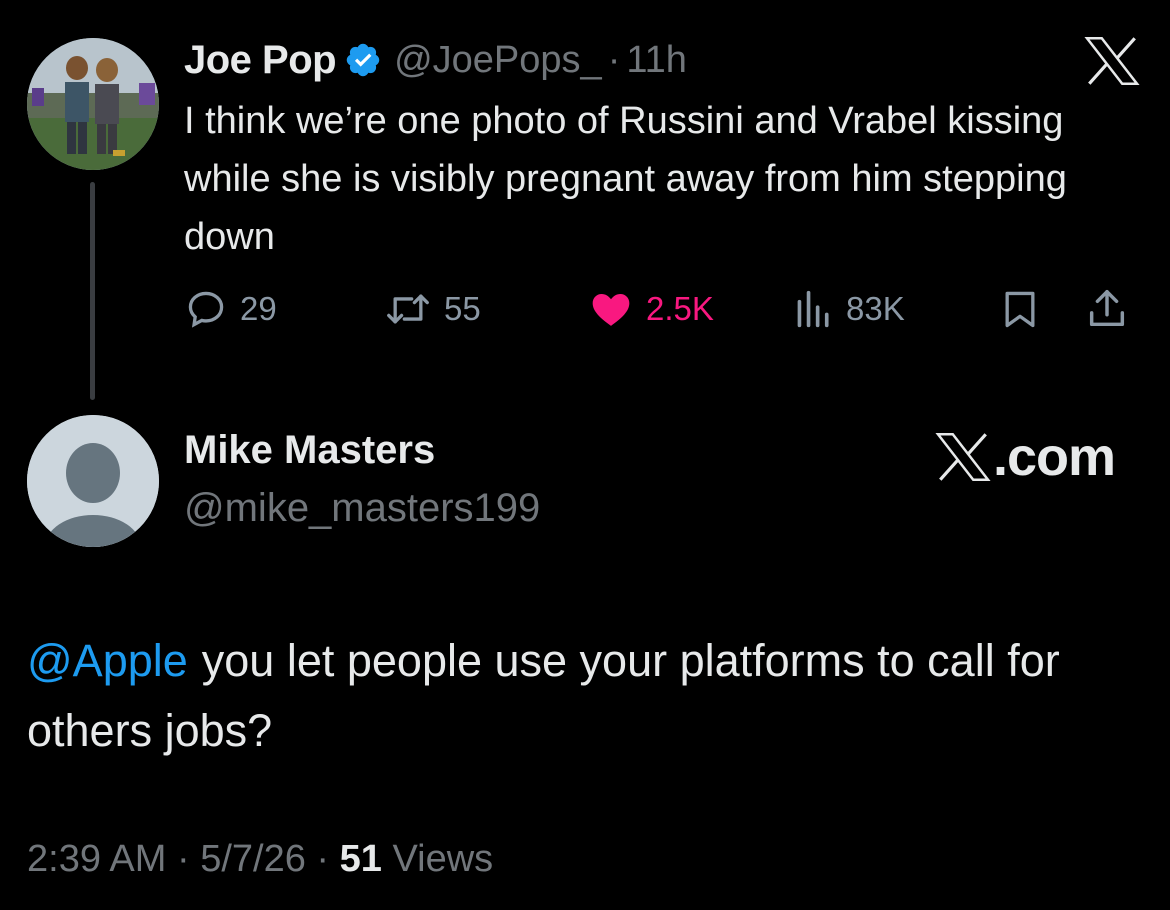 This screenshot has width=1170, height=910. What do you see at coordinates (258, 308) in the screenshot?
I see `reply-count: 29` at bounding box center [258, 308].